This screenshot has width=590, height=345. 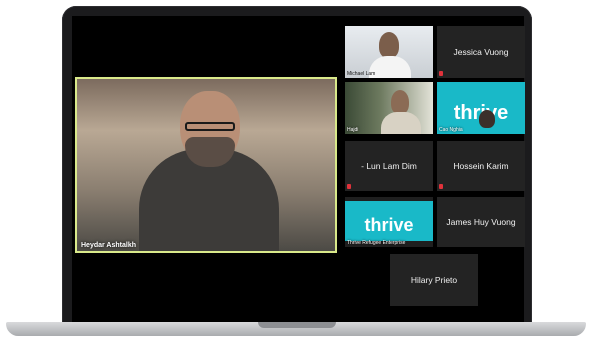 What do you see at coordinates (210, 126) in the screenshot?
I see `speaker-glasses` at bounding box center [210, 126].